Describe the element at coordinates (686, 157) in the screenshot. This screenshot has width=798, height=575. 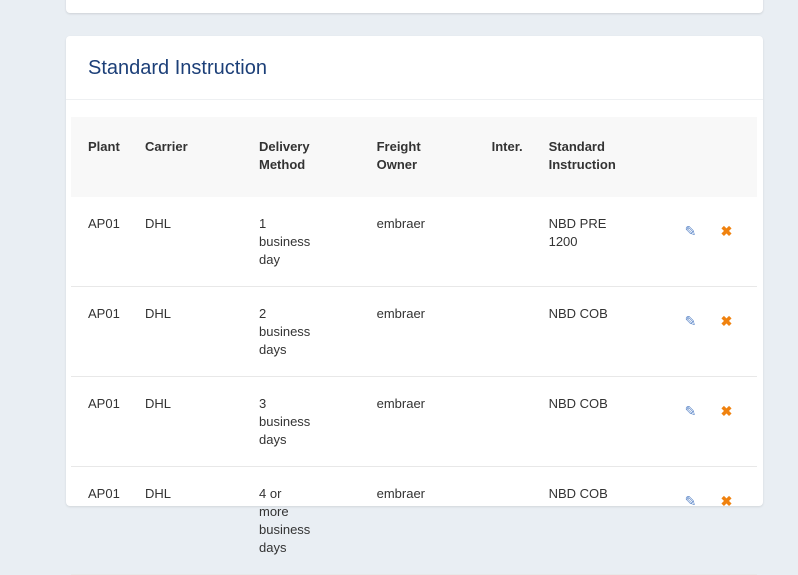
I see `header-edit` at that location.